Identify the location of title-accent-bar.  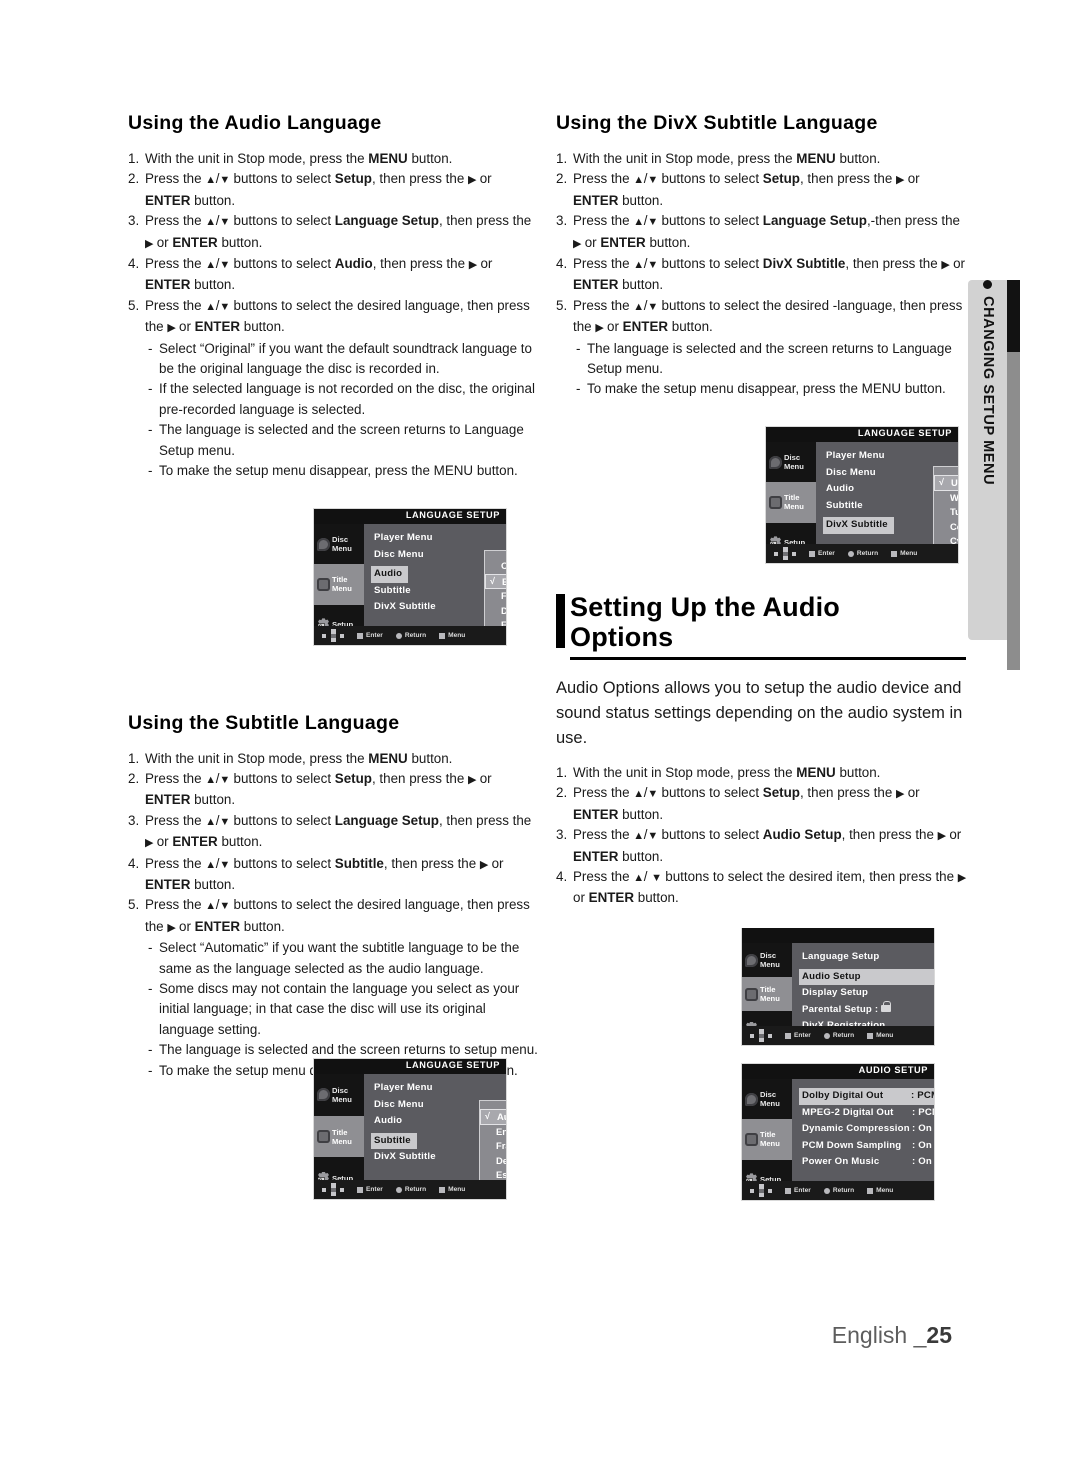
(560, 620).